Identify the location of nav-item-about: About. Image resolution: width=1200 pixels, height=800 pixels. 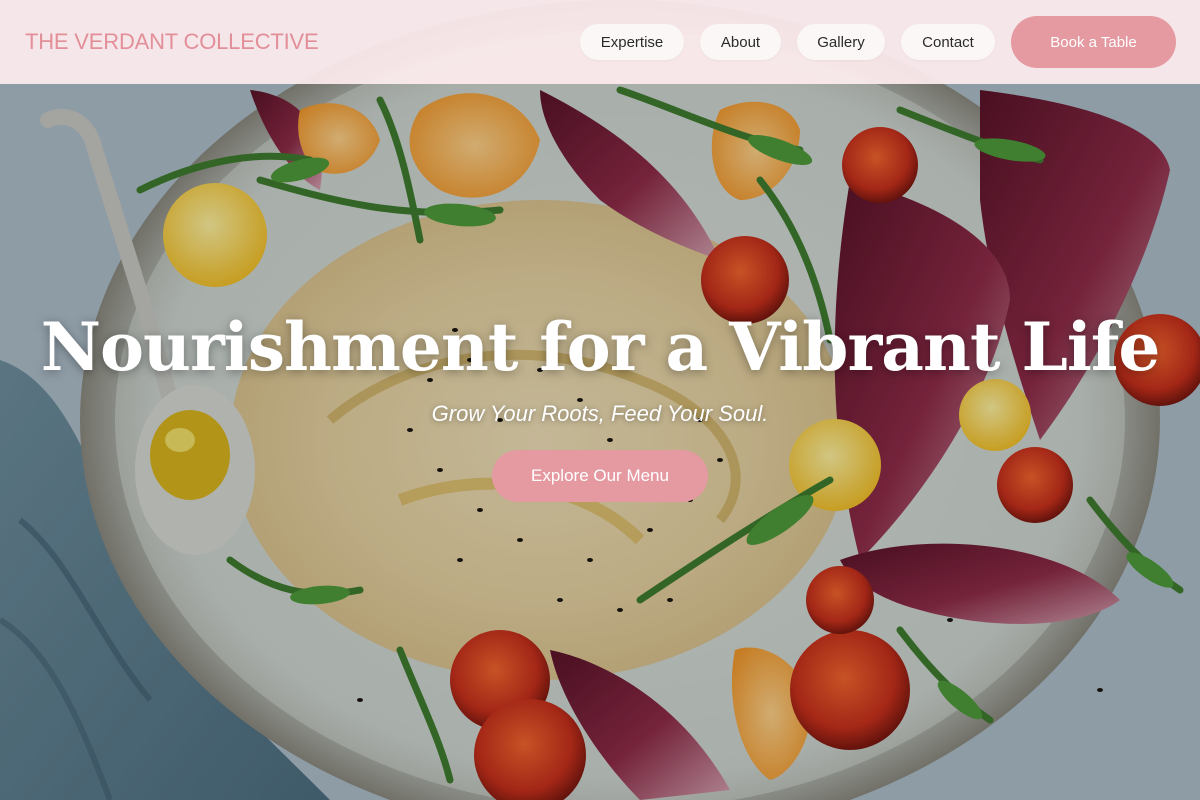
(740, 42).